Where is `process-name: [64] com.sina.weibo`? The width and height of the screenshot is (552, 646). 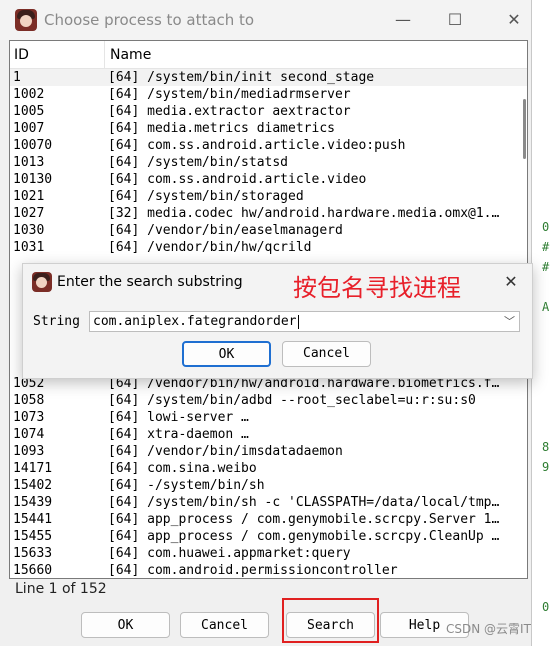 process-name: [64] com.sina.weibo is located at coordinates (182, 468).